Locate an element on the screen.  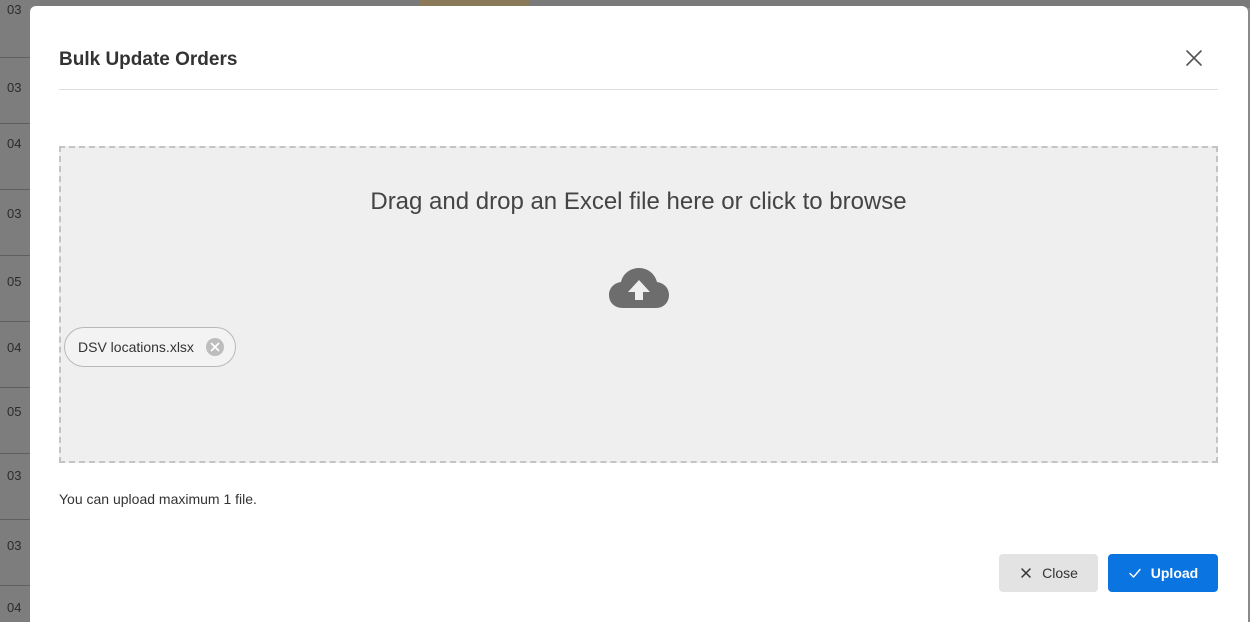
upload-button-label: Upload is located at coordinates (1174, 573).